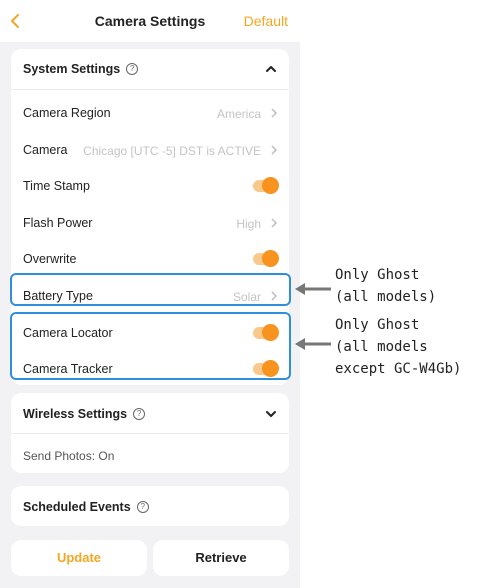 The width and height of the screenshot is (500, 588). Describe the element at coordinates (45, 150) in the screenshot. I see `row-label: Camera` at that location.